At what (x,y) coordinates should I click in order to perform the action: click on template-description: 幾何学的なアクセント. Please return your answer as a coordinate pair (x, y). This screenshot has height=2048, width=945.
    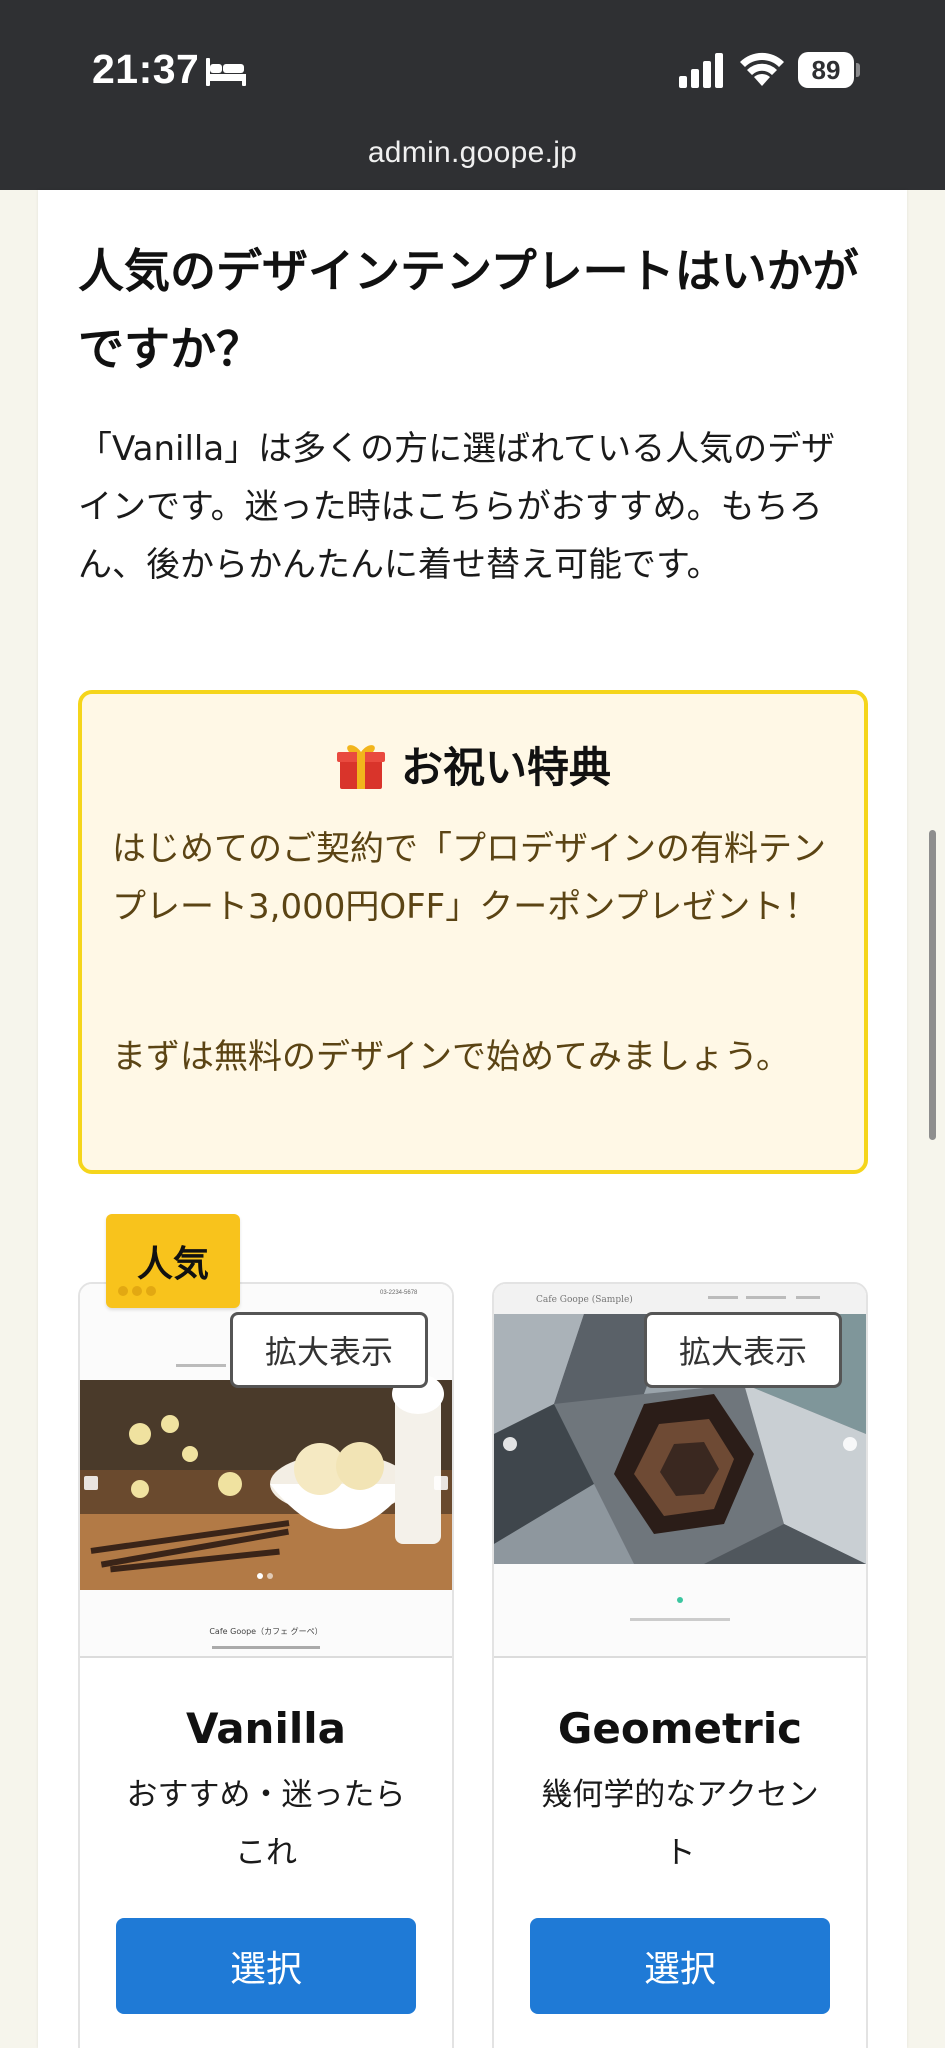
    Looking at the image, I should click on (680, 1824).